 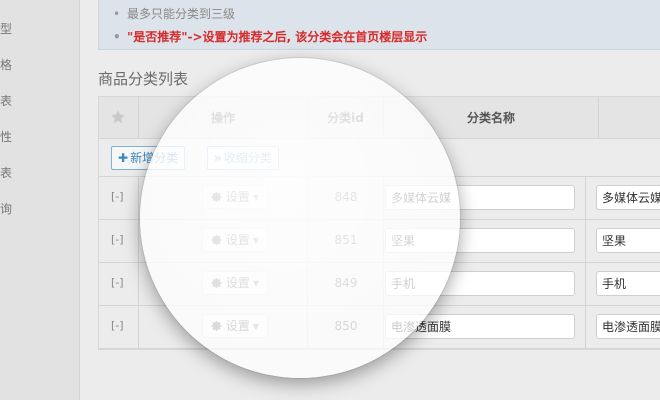 What do you see at coordinates (223, 118) in the screenshot?
I see `header-action: 操作` at bounding box center [223, 118].